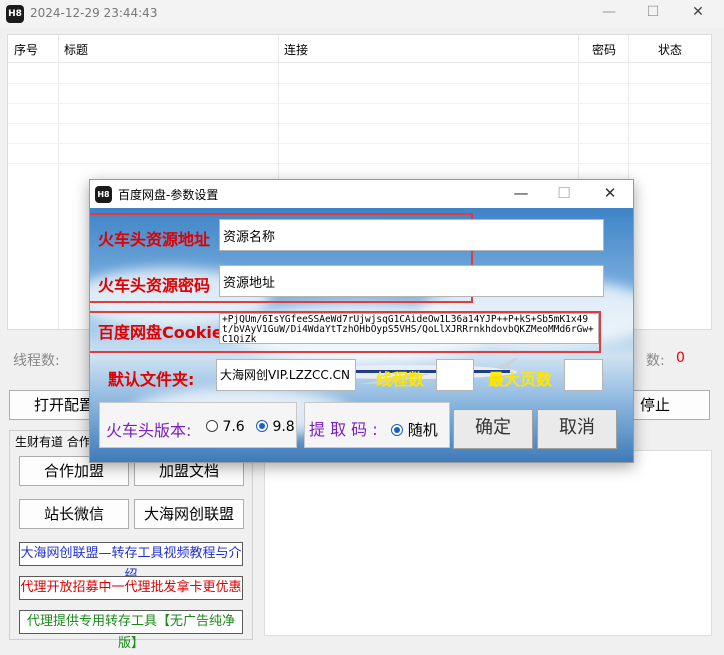  Describe the element at coordinates (154, 239) in the screenshot. I see `resource-address-label: 火车头资源地址` at that location.